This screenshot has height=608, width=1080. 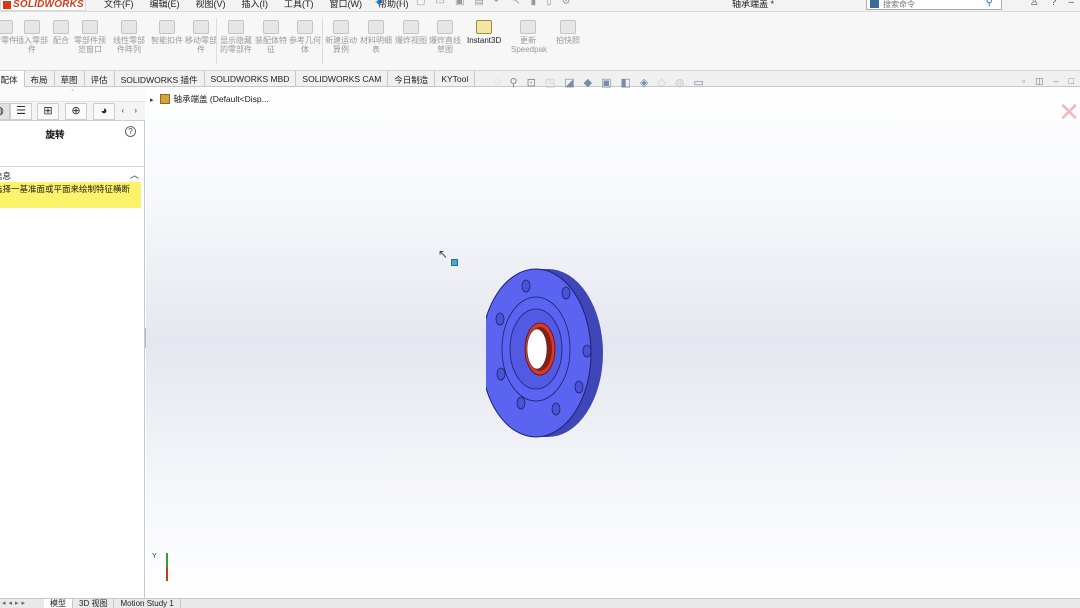 I want to click on bottom-tab-bar: ◂◂▸▸ 模型 3D 视图 Motion Study 1, so click(x=540, y=603).